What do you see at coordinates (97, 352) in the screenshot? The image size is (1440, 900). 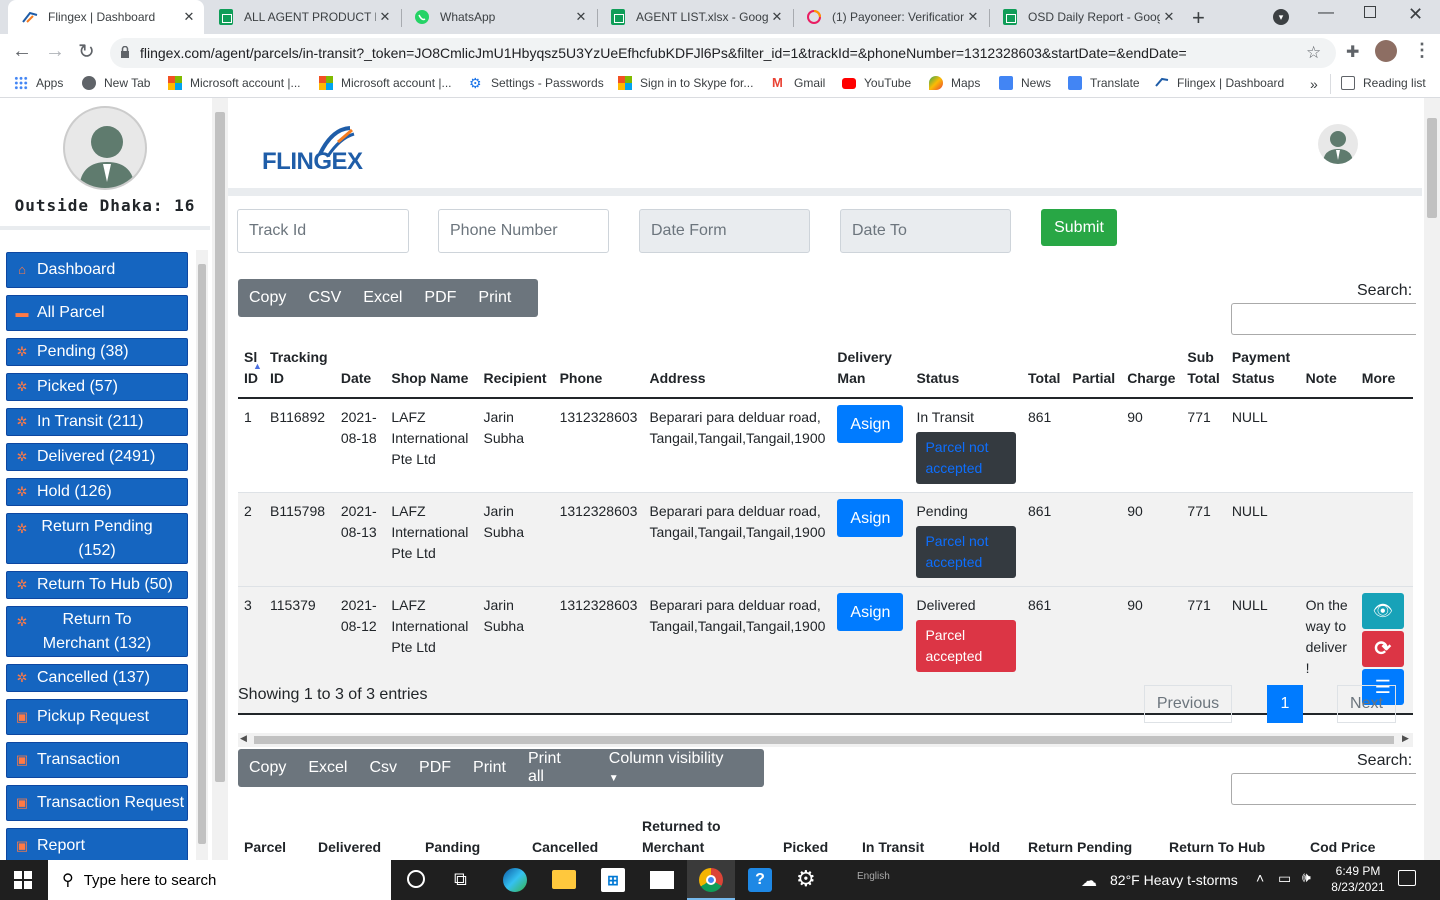 I see `nav-pending: ✲ Pending (38)` at bounding box center [97, 352].